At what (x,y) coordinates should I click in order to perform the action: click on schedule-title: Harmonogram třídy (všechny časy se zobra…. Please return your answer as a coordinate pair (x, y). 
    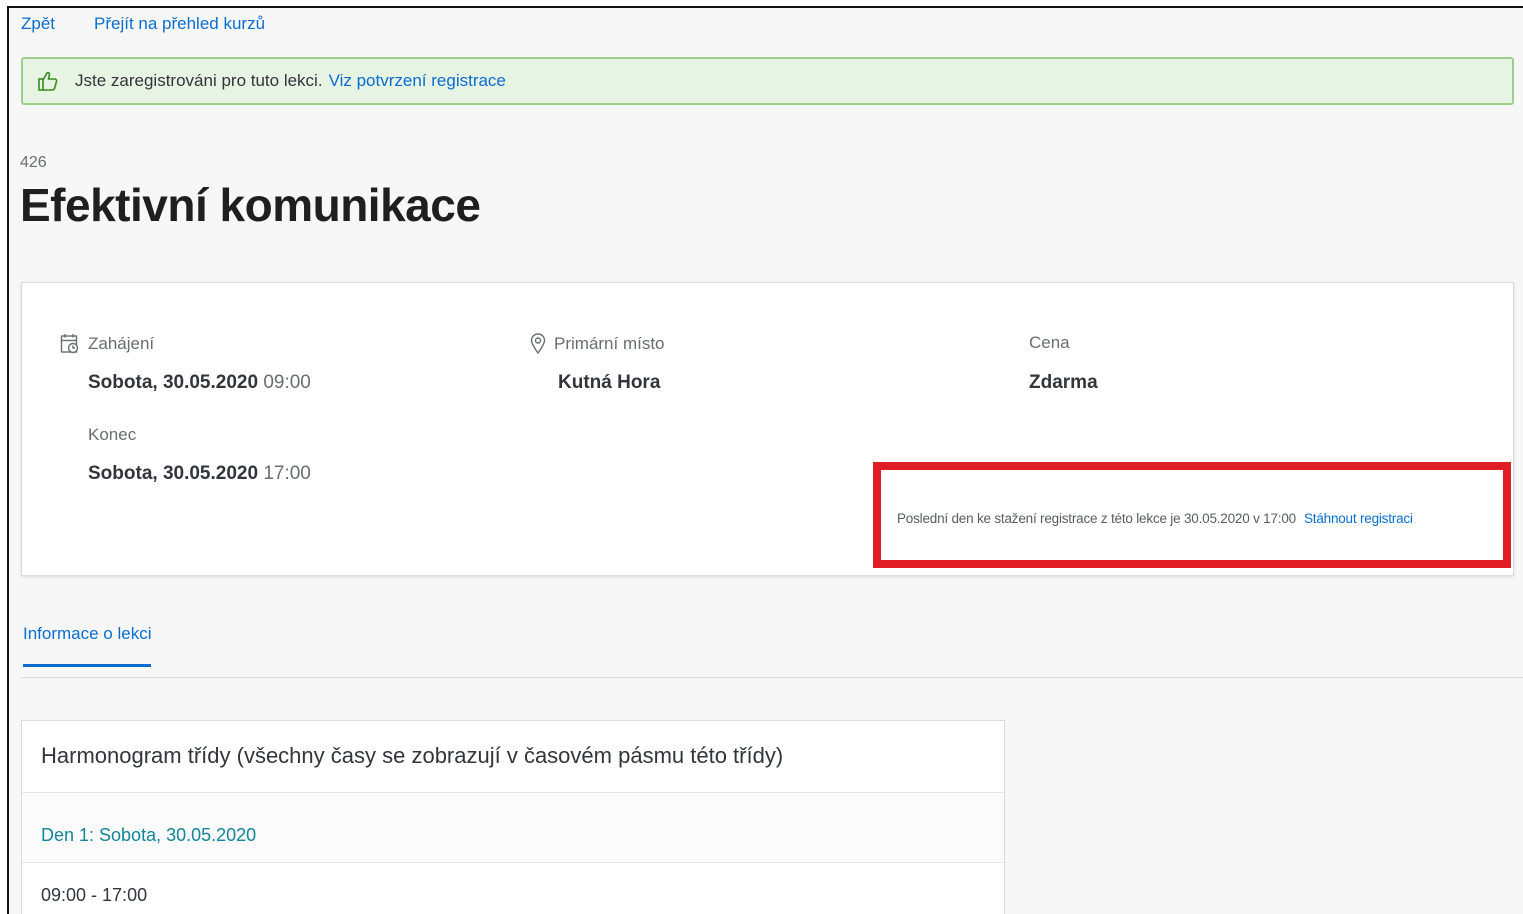
    Looking at the image, I should click on (513, 757).